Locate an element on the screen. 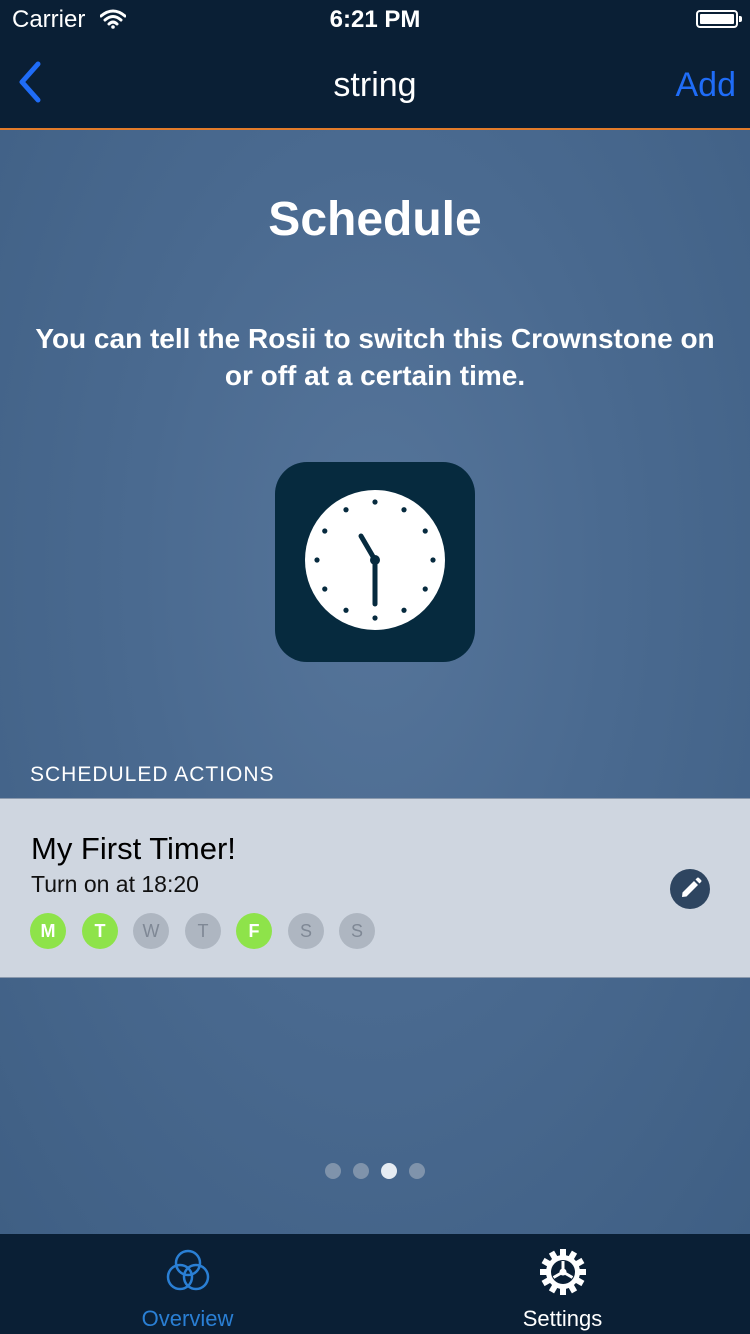  tab-overview: Overview is located at coordinates (187, 1284).